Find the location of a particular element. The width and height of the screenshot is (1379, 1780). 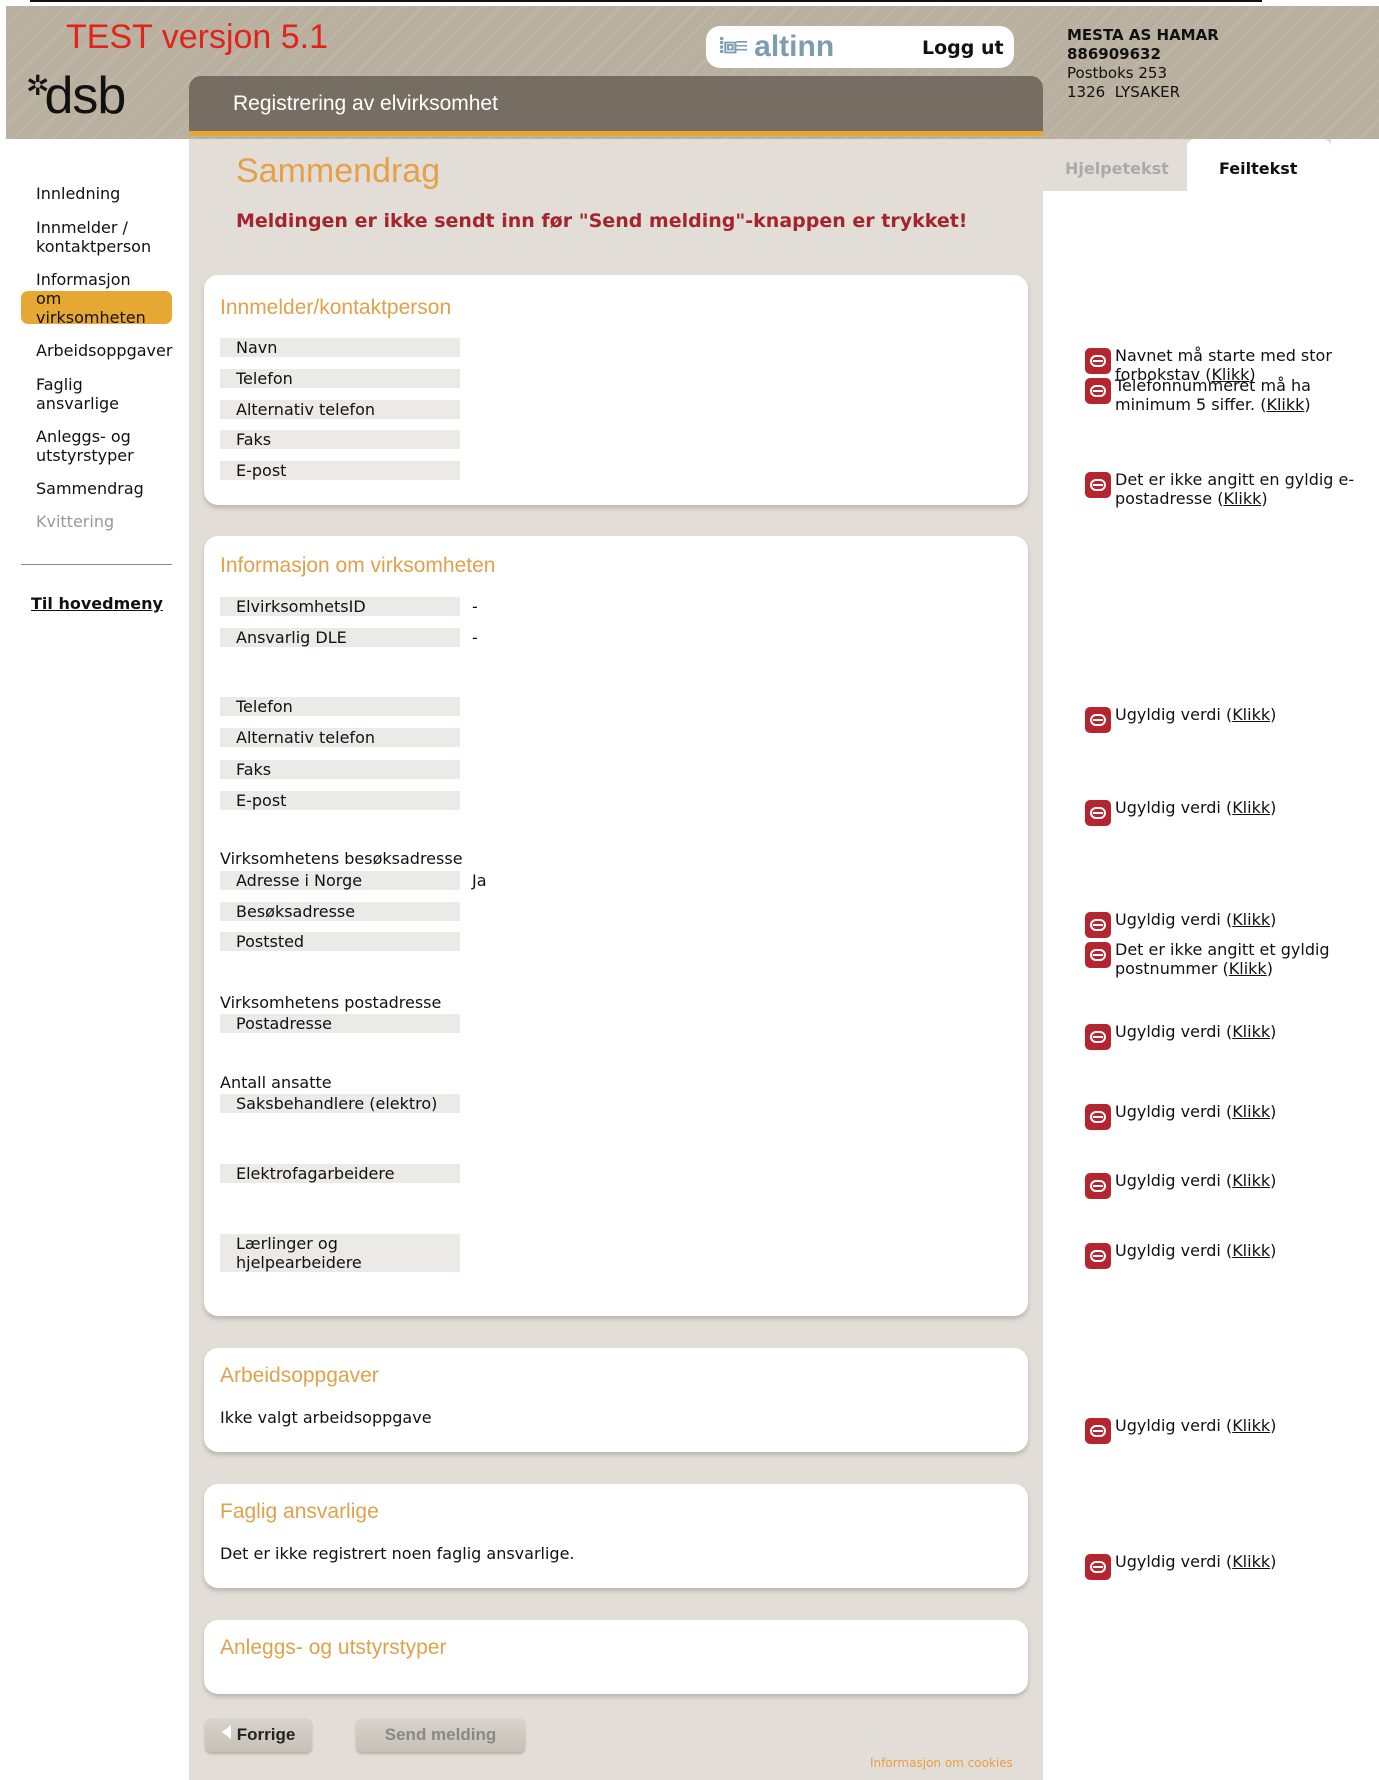

altinn-logo-text: altinn is located at coordinates (794, 46).